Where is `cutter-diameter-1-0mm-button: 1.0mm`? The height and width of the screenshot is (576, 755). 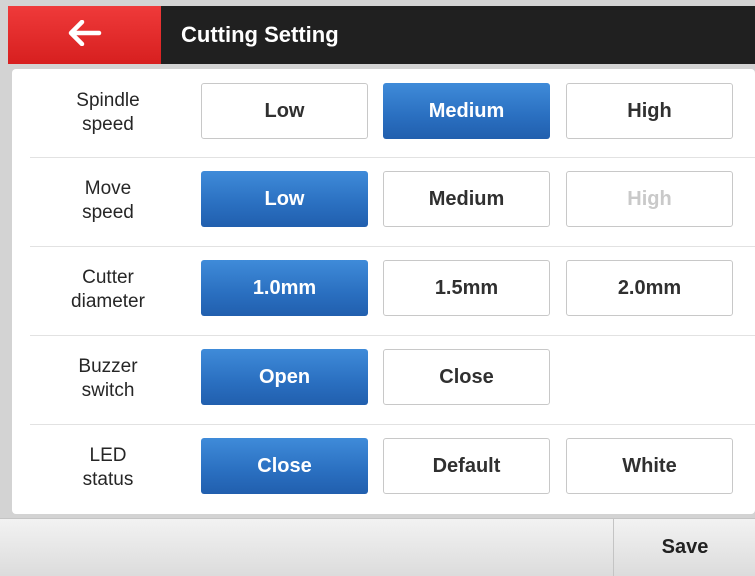
cutter-diameter-1-0mm-button: 1.0mm is located at coordinates (284, 288).